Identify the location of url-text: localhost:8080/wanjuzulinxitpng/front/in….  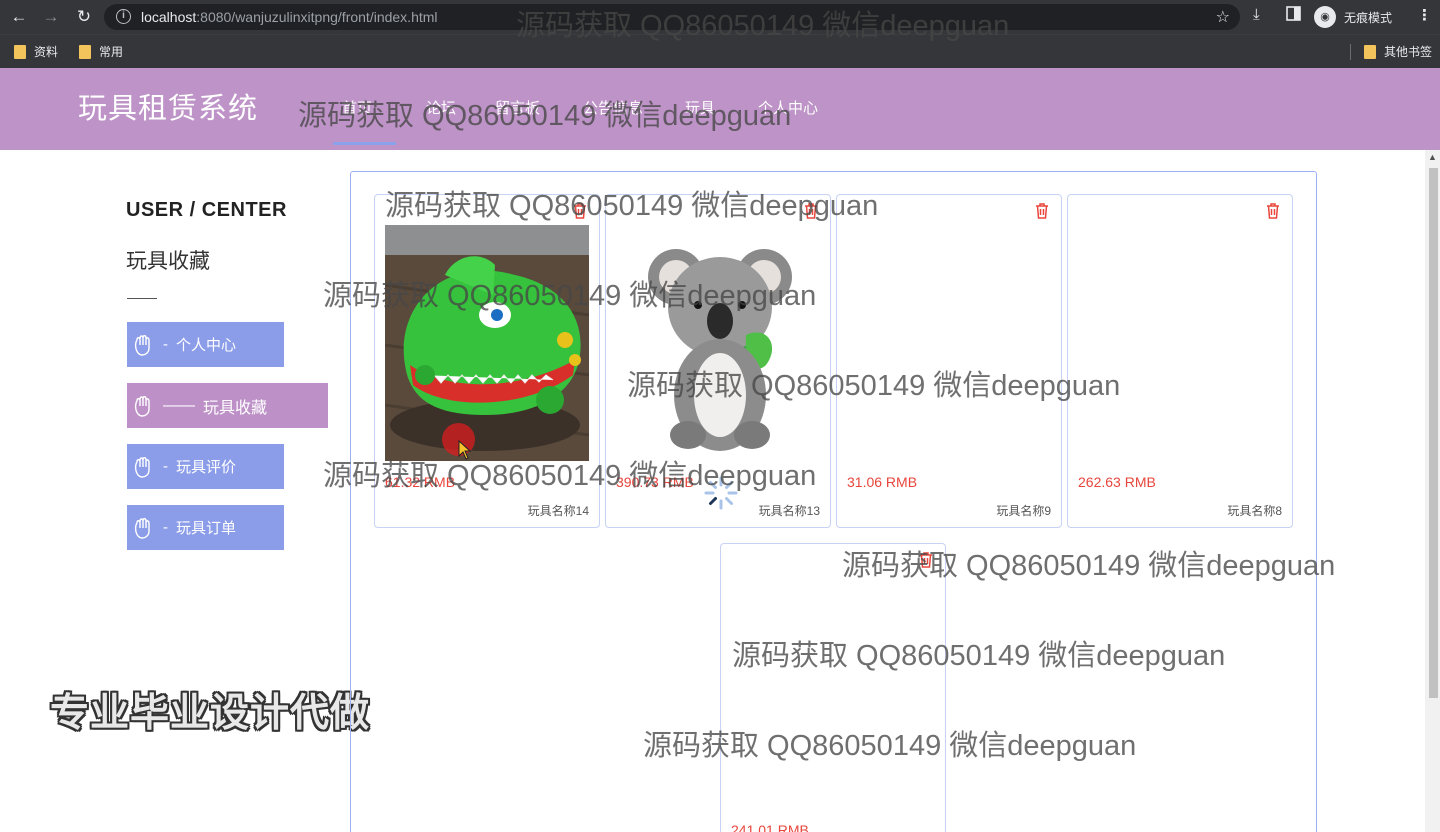
(289, 17).